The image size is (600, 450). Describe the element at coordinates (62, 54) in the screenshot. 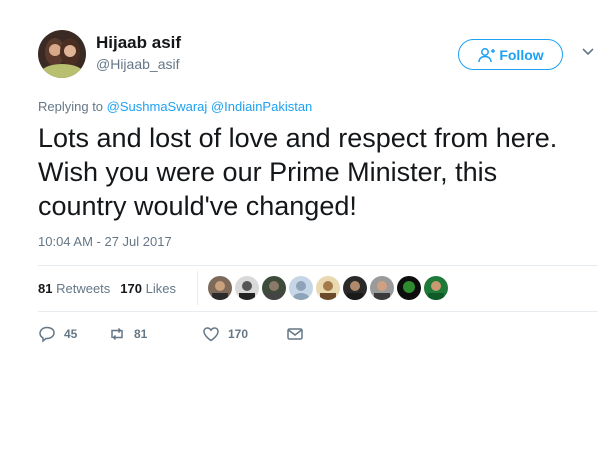

I see `author-avatar` at that location.